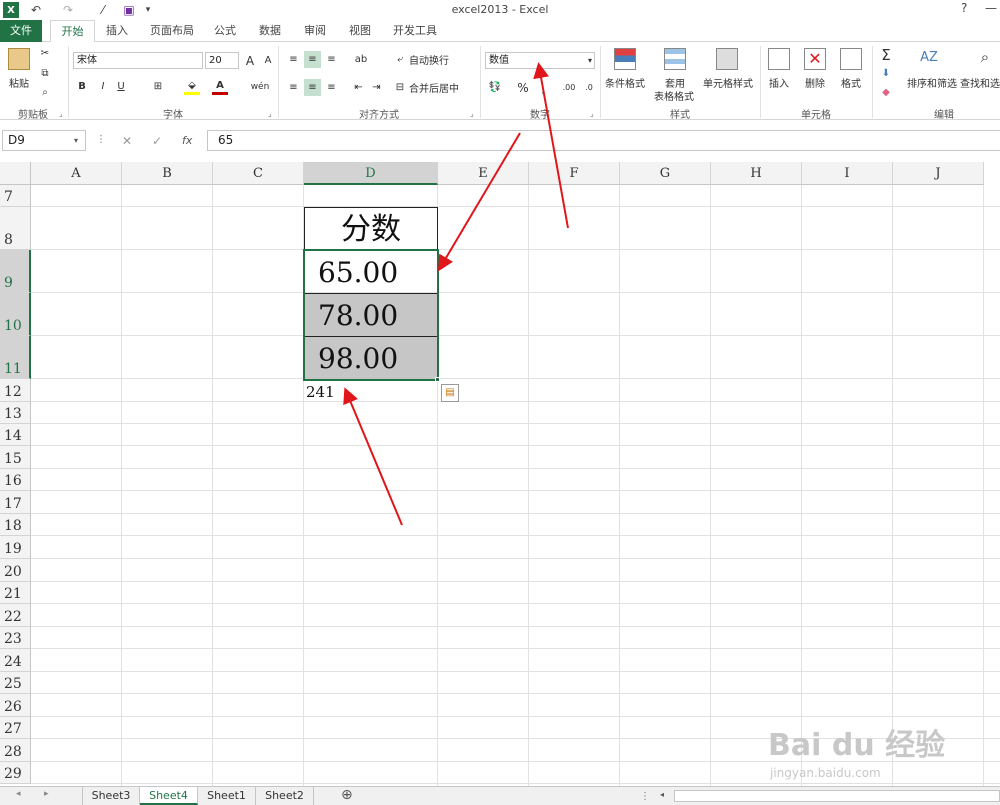 The width and height of the screenshot is (1000, 805). I want to click on row-header-13: 13, so click(15, 413).